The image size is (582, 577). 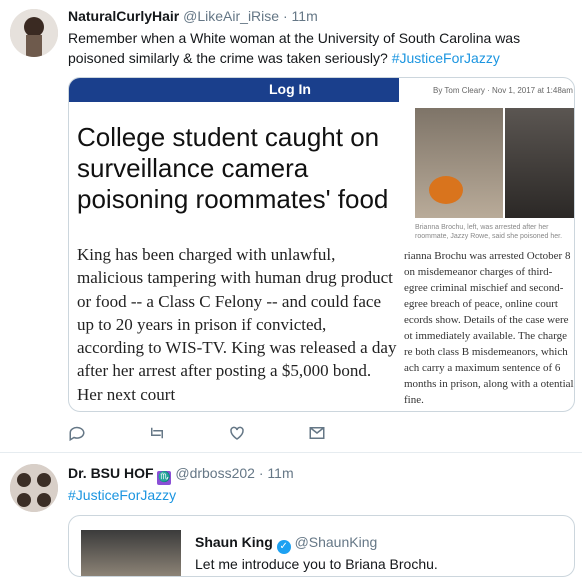 What do you see at coordinates (158, 434) in the screenshot?
I see `retweet-icon` at bounding box center [158, 434].